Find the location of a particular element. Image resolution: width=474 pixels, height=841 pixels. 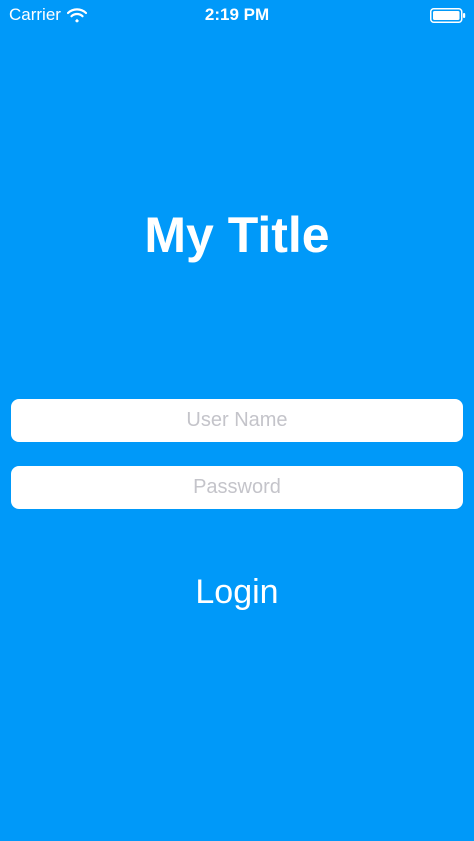

password-field is located at coordinates (237, 487).